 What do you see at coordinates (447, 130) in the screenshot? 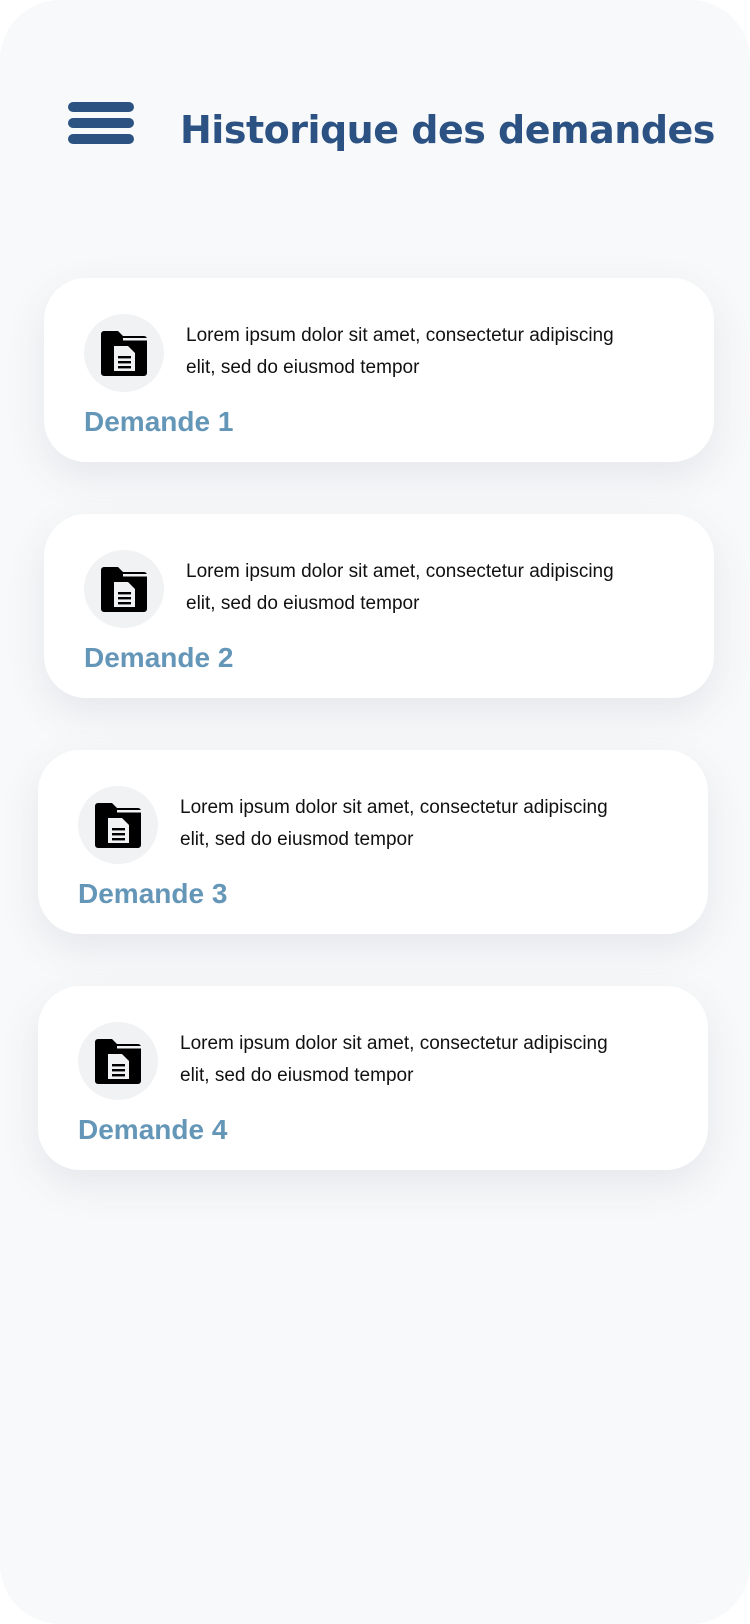
I see `page-title: Historique des demandes` at bounding box center [447, 130].